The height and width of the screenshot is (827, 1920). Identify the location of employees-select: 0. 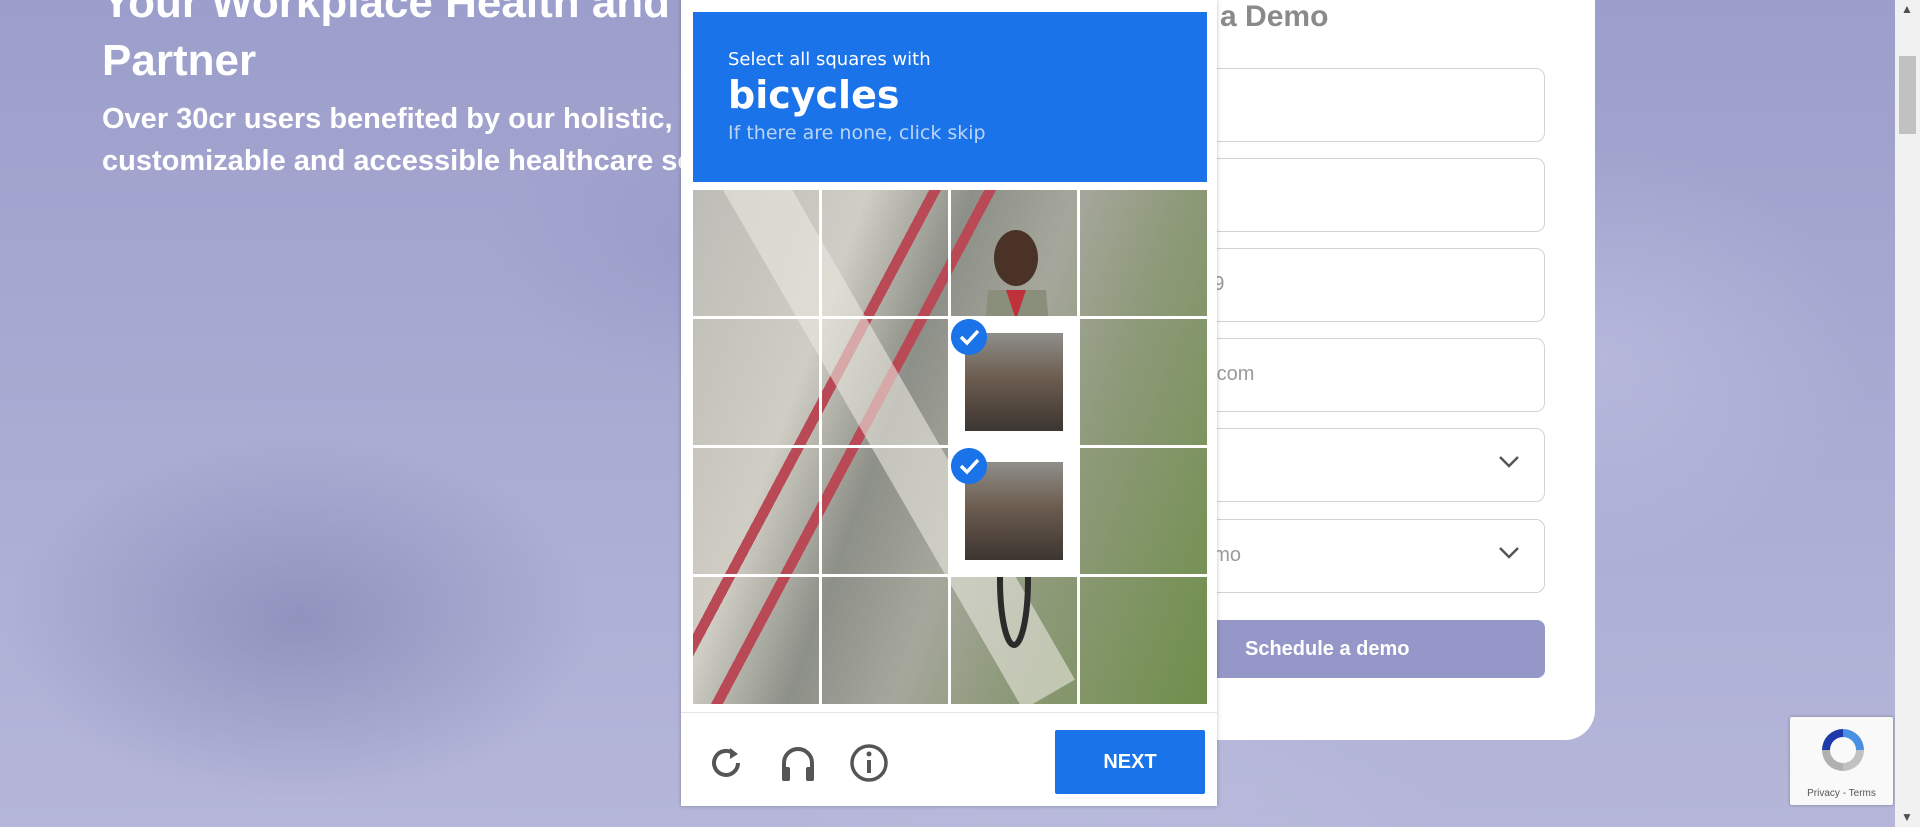
(1362, 465).